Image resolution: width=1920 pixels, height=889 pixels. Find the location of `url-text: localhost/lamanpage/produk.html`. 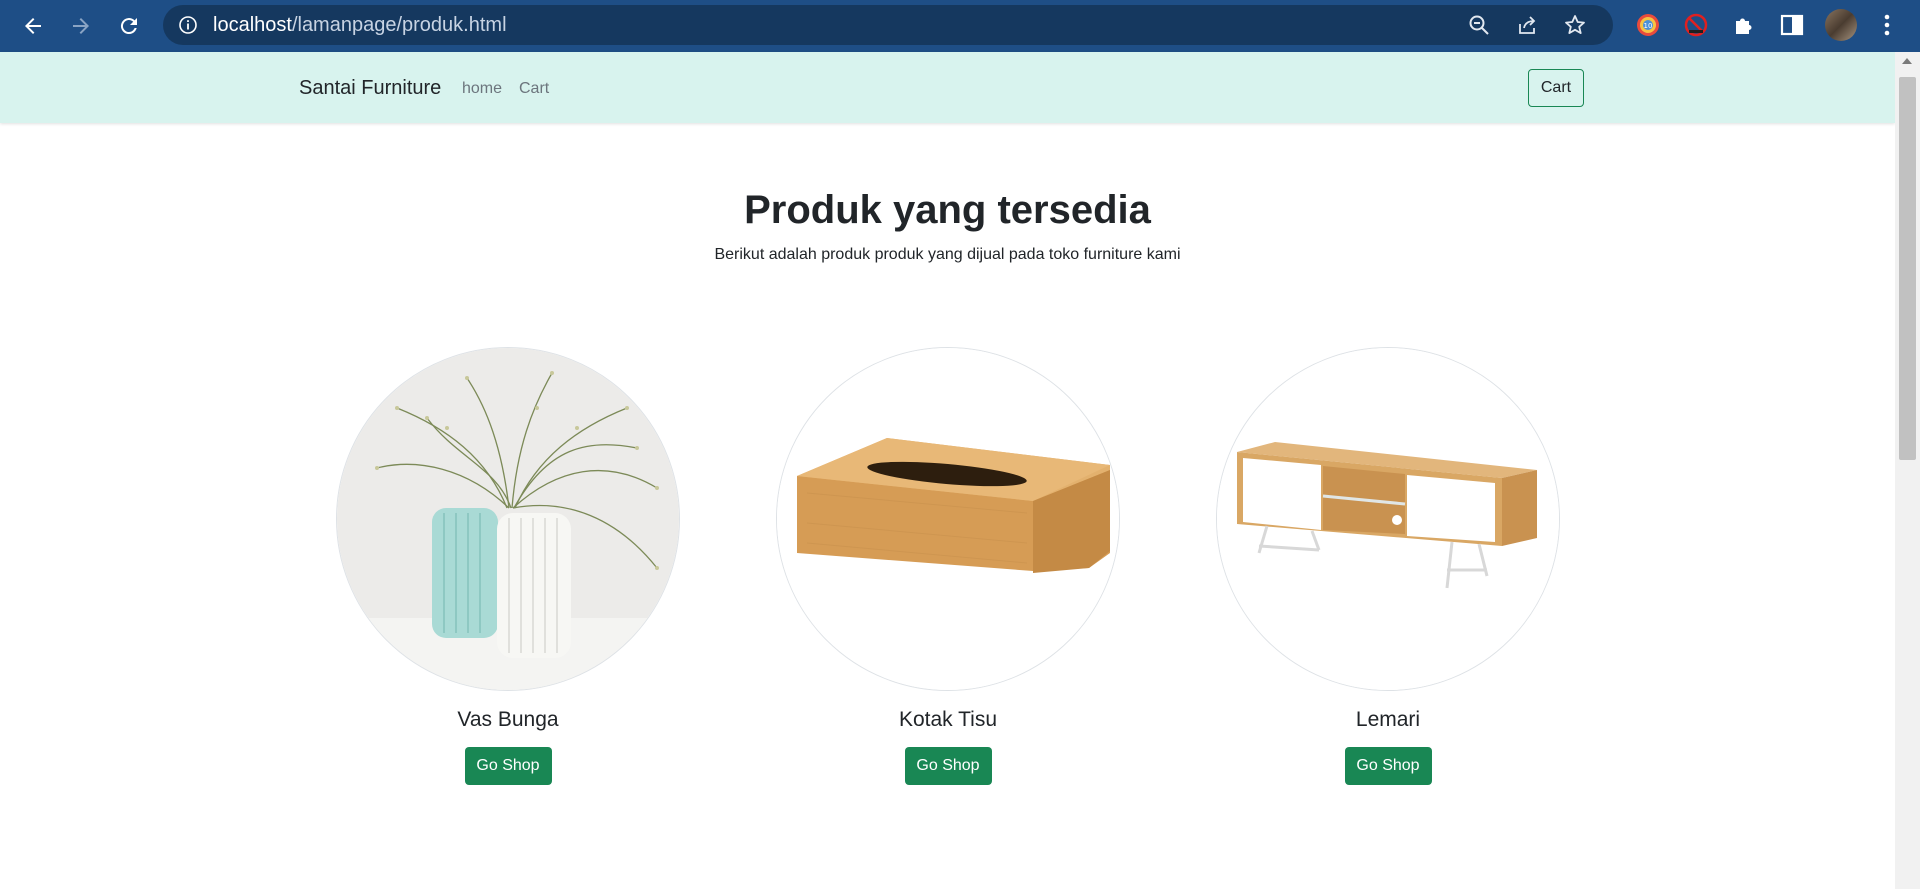

url-text: localhost/lamanpage/produk.html is located at coordinates (360, 25).